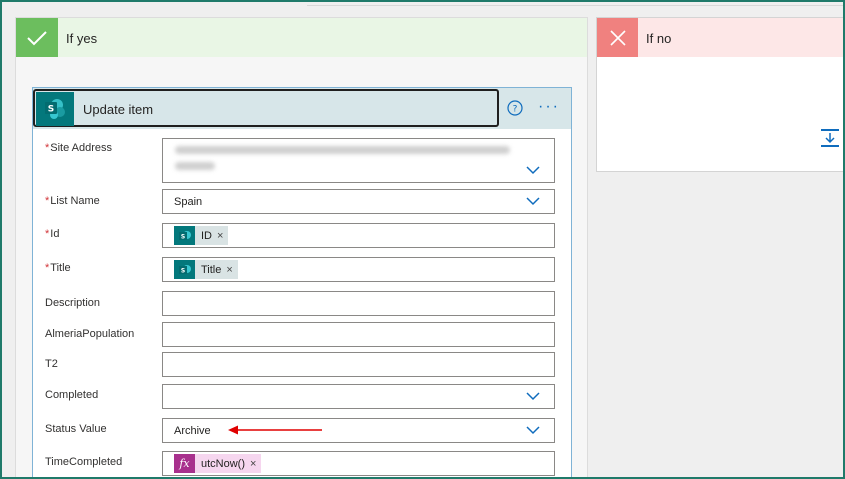 The width and height of the screenshot is (845, 479). I want to click on title-label: *Title, so click(58, 268).